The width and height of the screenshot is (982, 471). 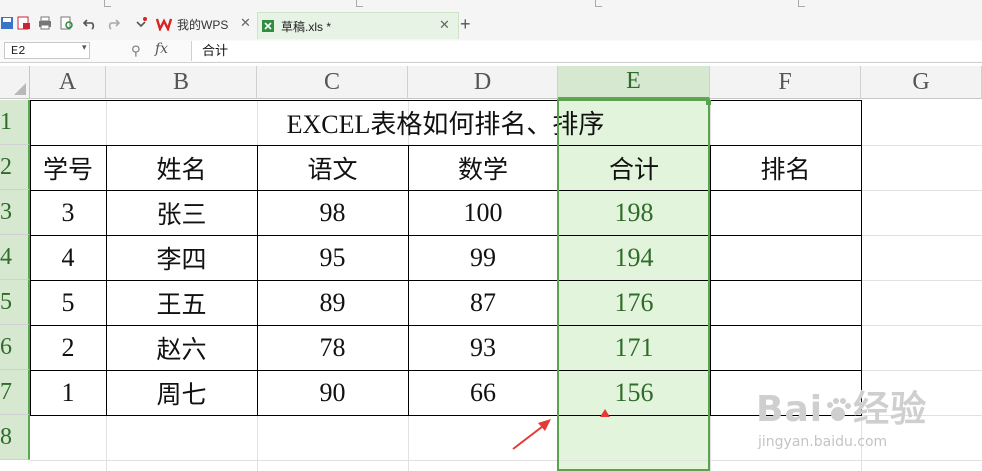 I want to click on data-cell-c5: 89, so click(x=332, y=302).